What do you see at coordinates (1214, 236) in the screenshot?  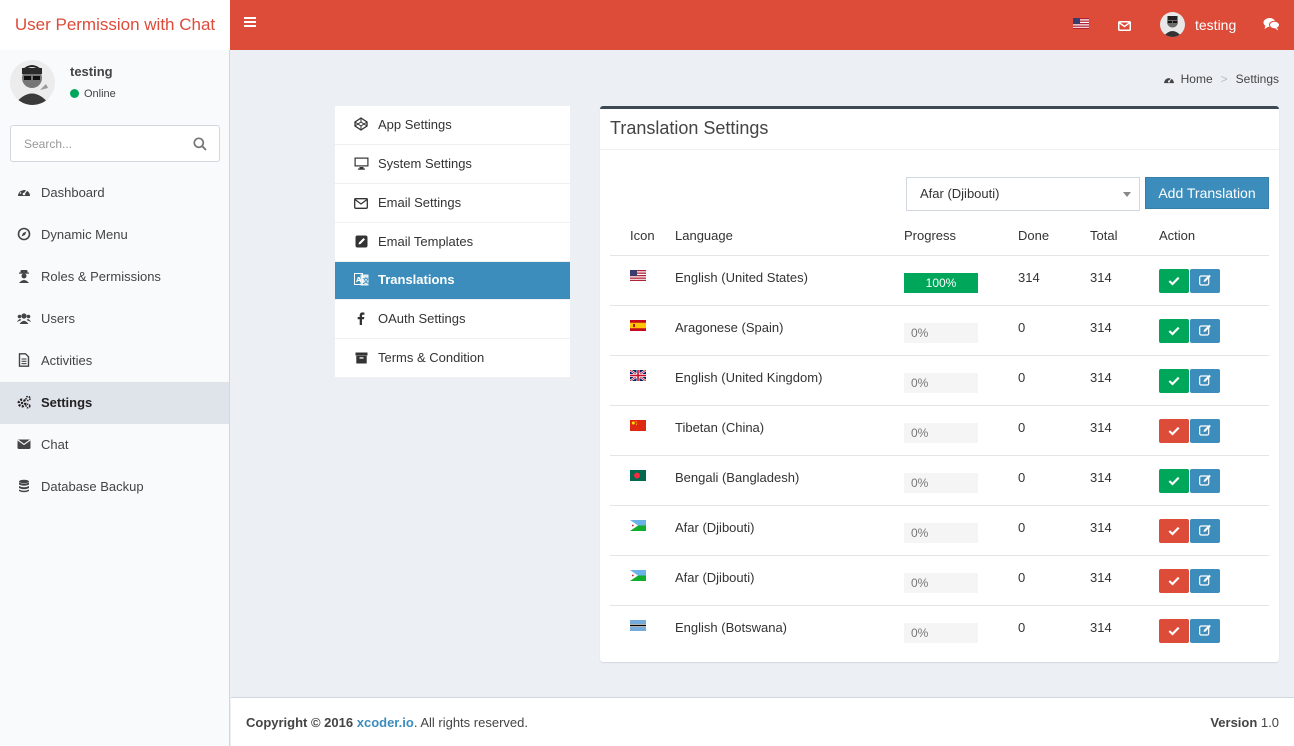 I see `column-header-action: Action` at bounding box center [1214, 236].